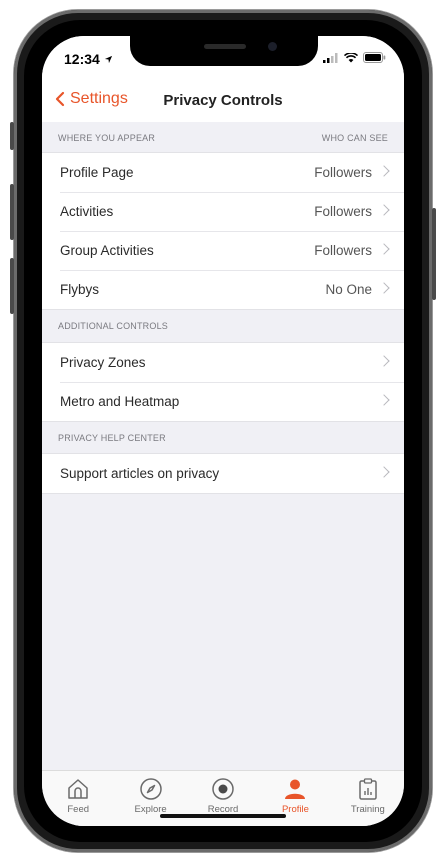 This screenshot has width=446, height=860. What do you see at coordinates (78, 789) in the screenshot?
I see `home-icon` at bounding box center [78, 789].